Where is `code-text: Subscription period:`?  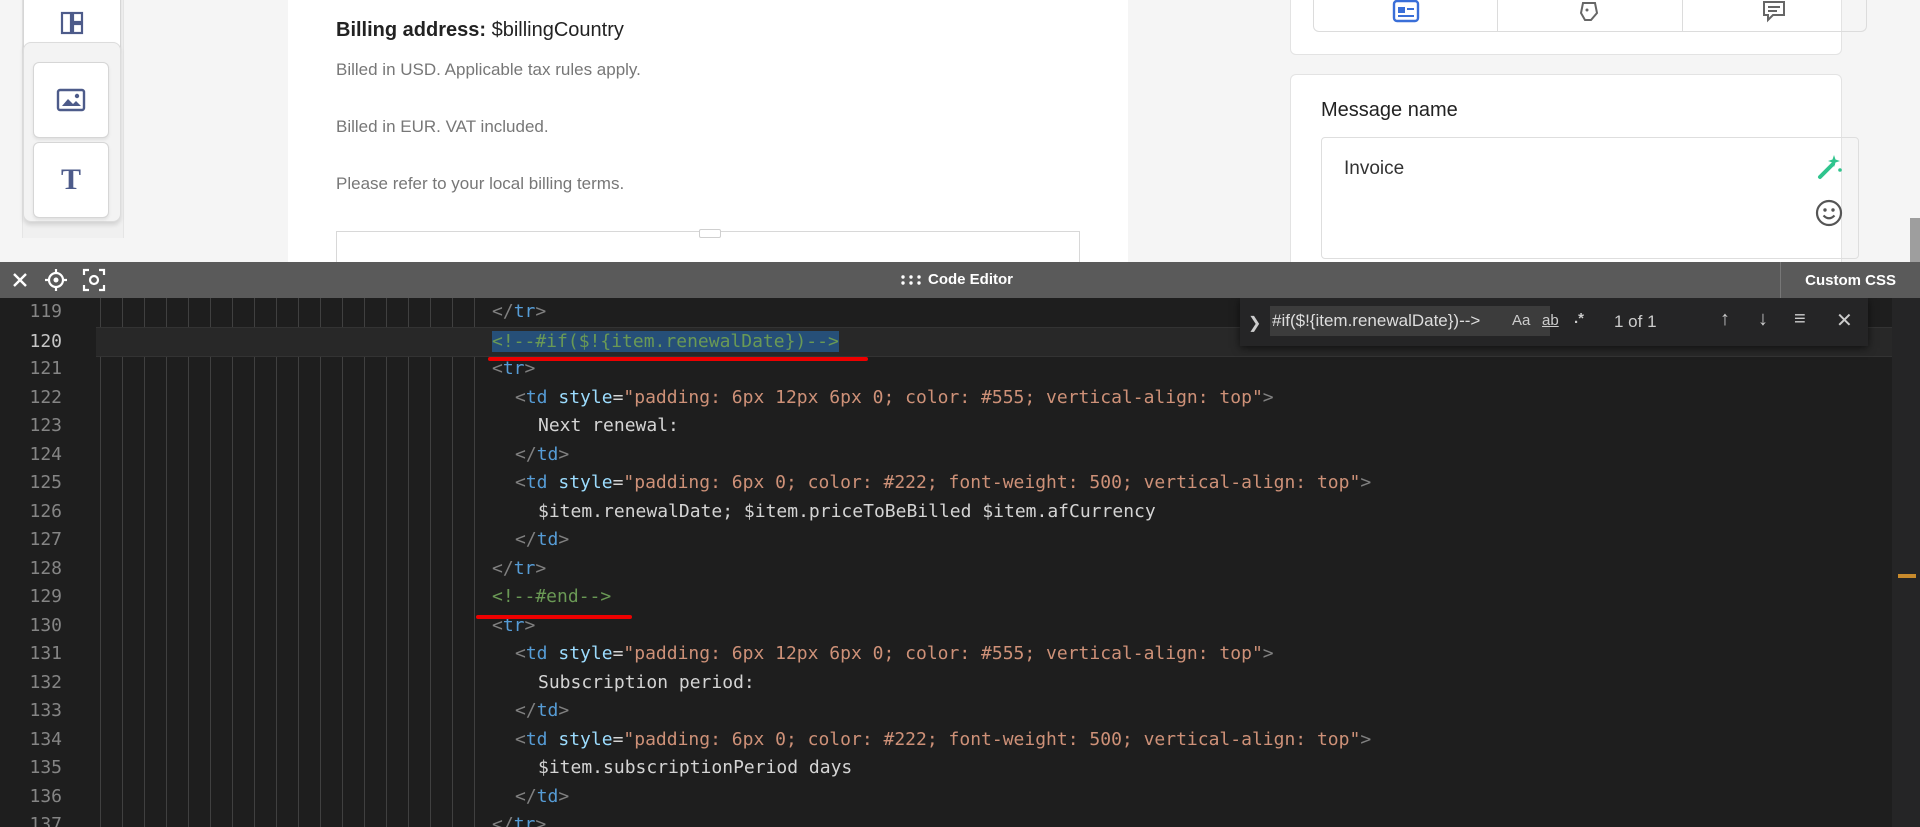 code-text: Subscription period: is located at coordinates (646, 683).